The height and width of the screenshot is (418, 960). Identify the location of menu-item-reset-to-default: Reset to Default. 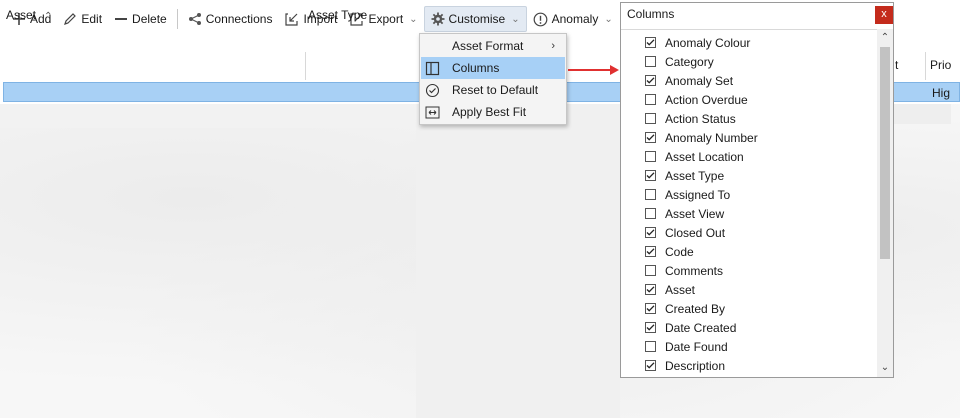
(493, 90).